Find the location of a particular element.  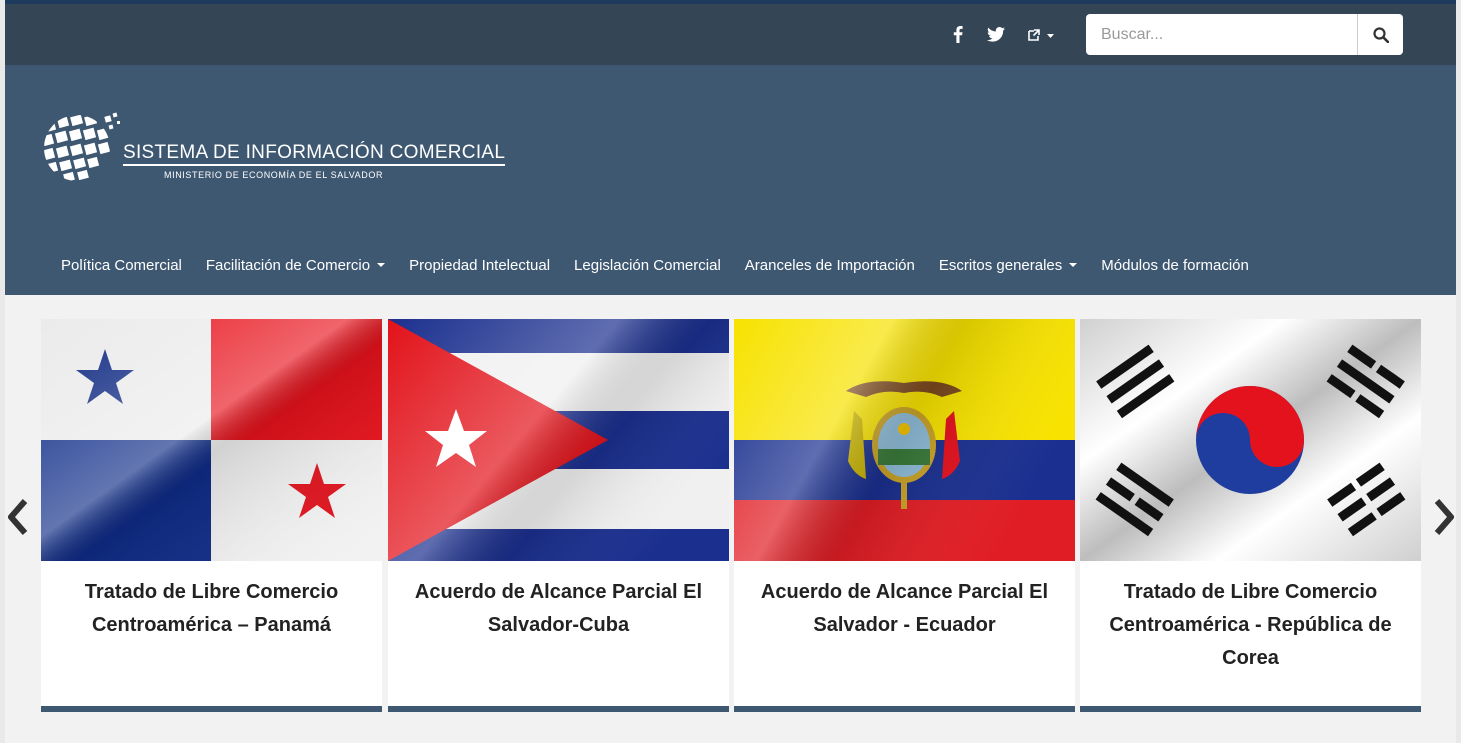

chevron-right-icon is located at coordinates (1444, 517).